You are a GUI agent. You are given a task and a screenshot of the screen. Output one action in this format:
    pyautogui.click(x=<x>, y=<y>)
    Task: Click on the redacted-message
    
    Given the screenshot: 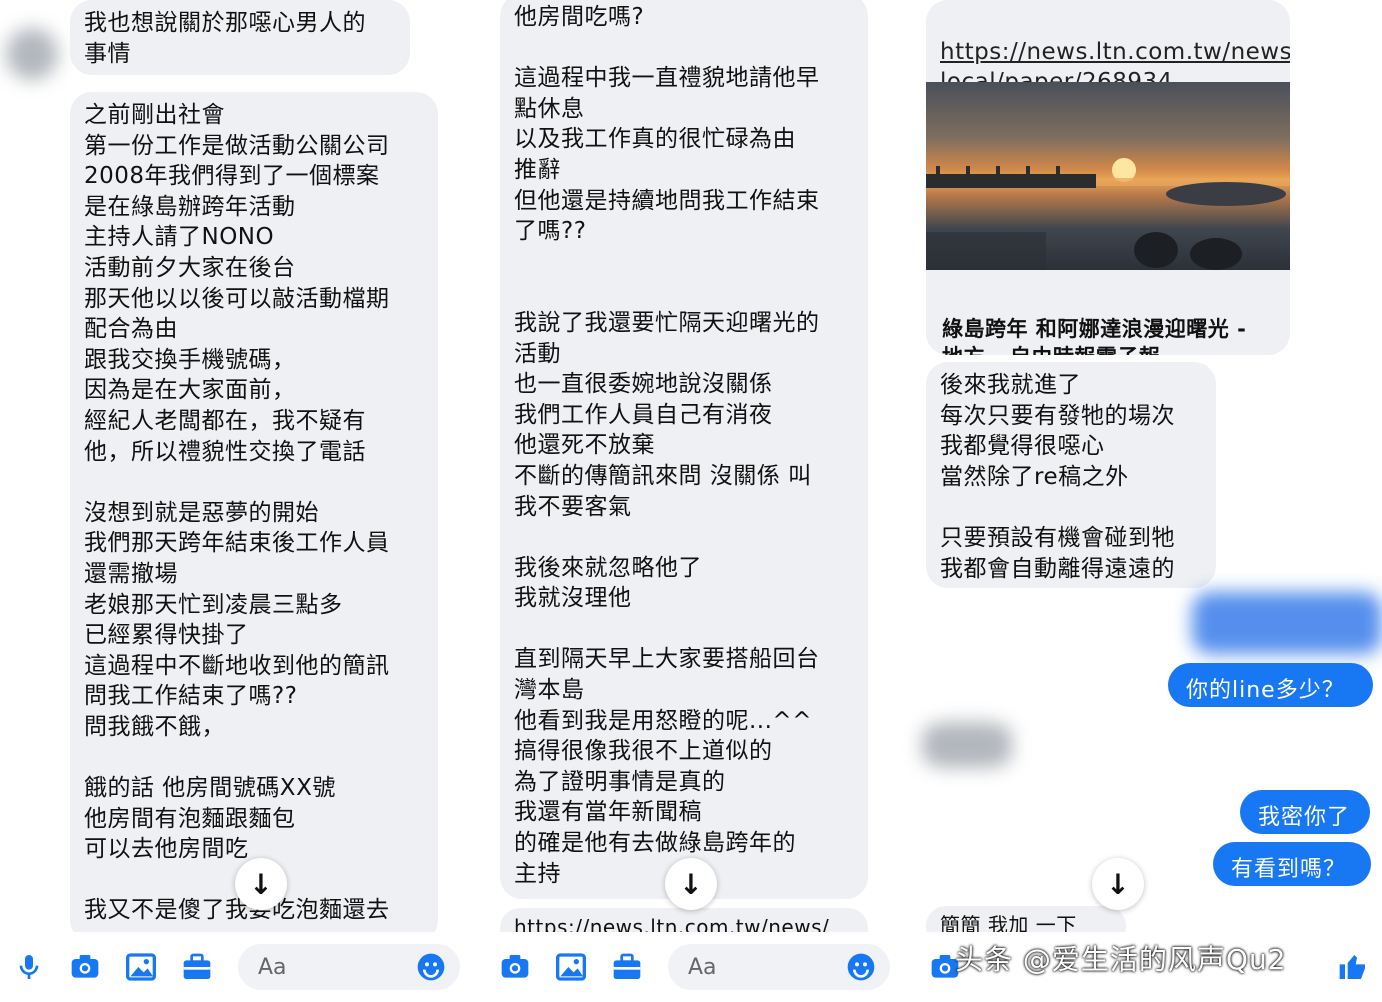 What is the action you would take?
    pyautogui.click(x=1287, y=623)
    